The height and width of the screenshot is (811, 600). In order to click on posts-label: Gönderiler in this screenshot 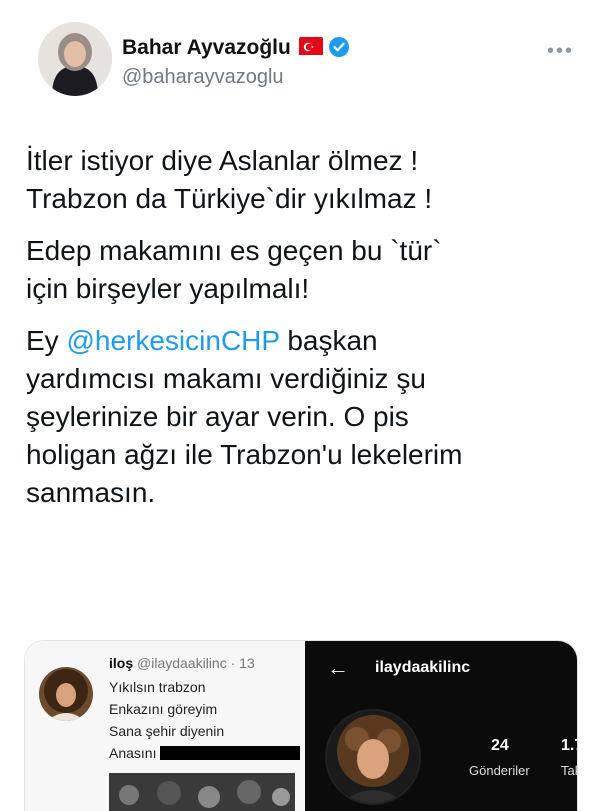, I will do `click(499, 770)`.